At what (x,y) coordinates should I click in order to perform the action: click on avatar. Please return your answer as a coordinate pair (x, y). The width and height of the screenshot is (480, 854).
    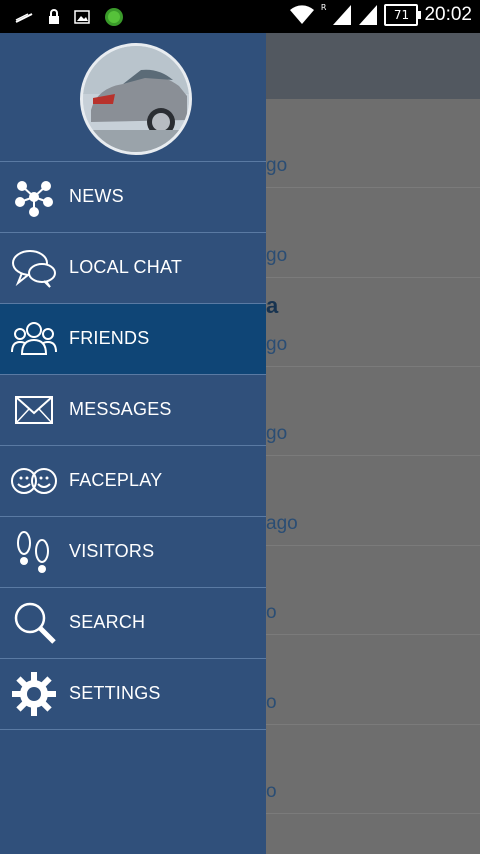
    Looking at the image, I should click on (136, 99).